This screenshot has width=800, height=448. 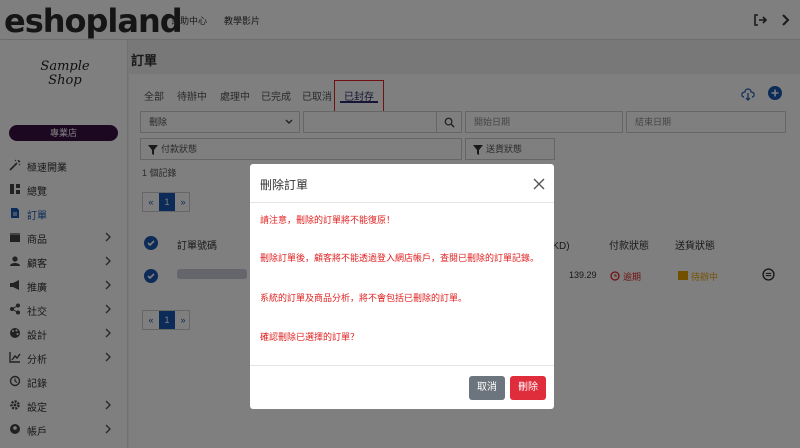 I want to click on warning-analytics: 系統的訂單及商品分析，將不會包括已刪除的訂單。, so click(x=364, y=298).